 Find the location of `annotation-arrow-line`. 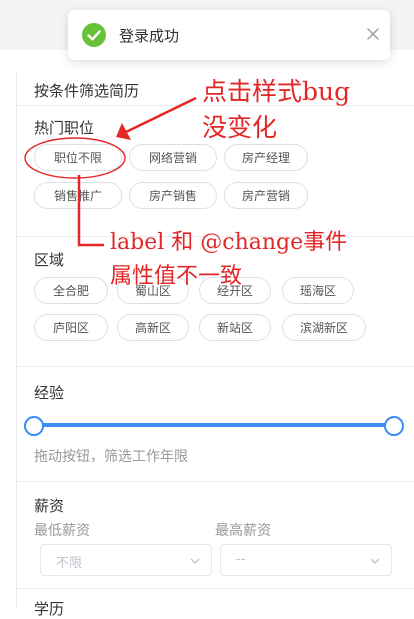

annotation-arrow-line is located at coordinates (161, 115).